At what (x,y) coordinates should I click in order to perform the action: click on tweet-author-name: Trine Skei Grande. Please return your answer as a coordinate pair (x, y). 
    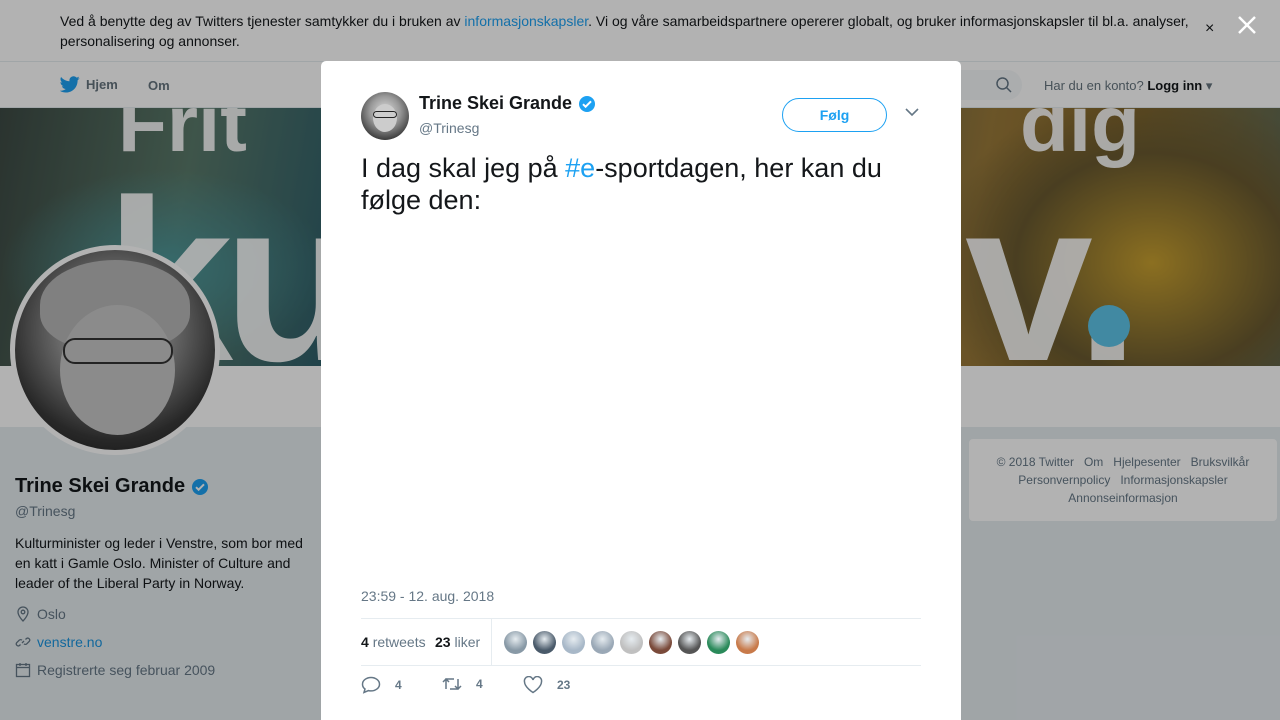
    Looking at the image, I should click on (507, 103).